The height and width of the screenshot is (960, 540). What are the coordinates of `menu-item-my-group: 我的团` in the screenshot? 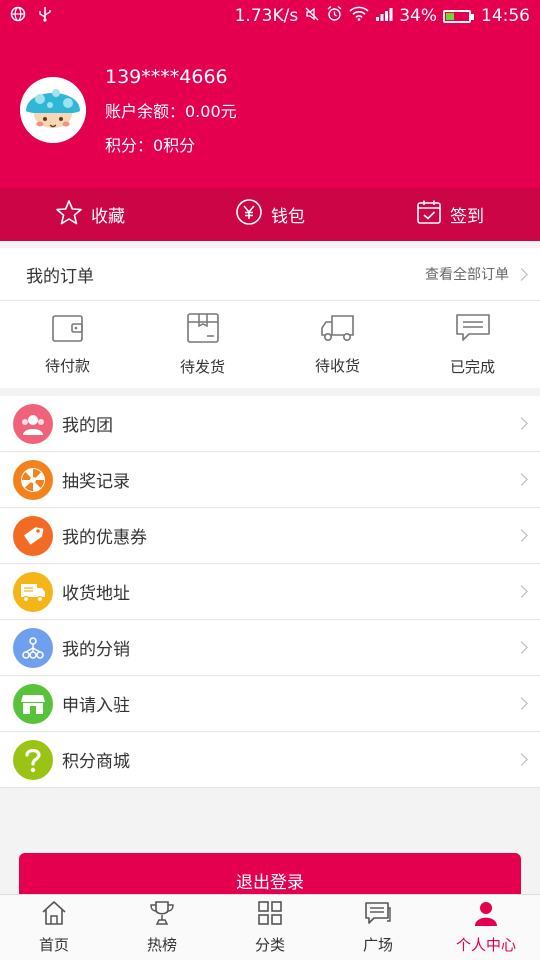 It's located at (270, 424).